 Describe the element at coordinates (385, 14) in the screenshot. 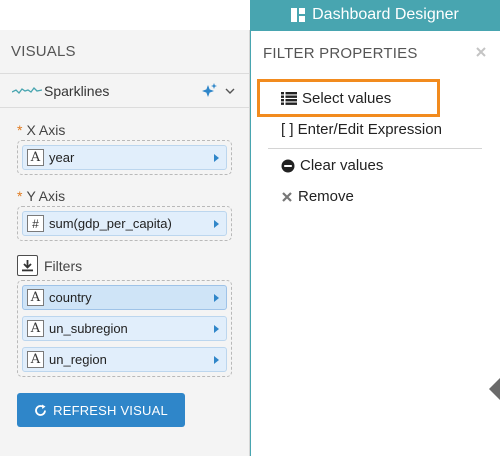

I see `dashboard-designer-label: Dashboard Designer` at that location.